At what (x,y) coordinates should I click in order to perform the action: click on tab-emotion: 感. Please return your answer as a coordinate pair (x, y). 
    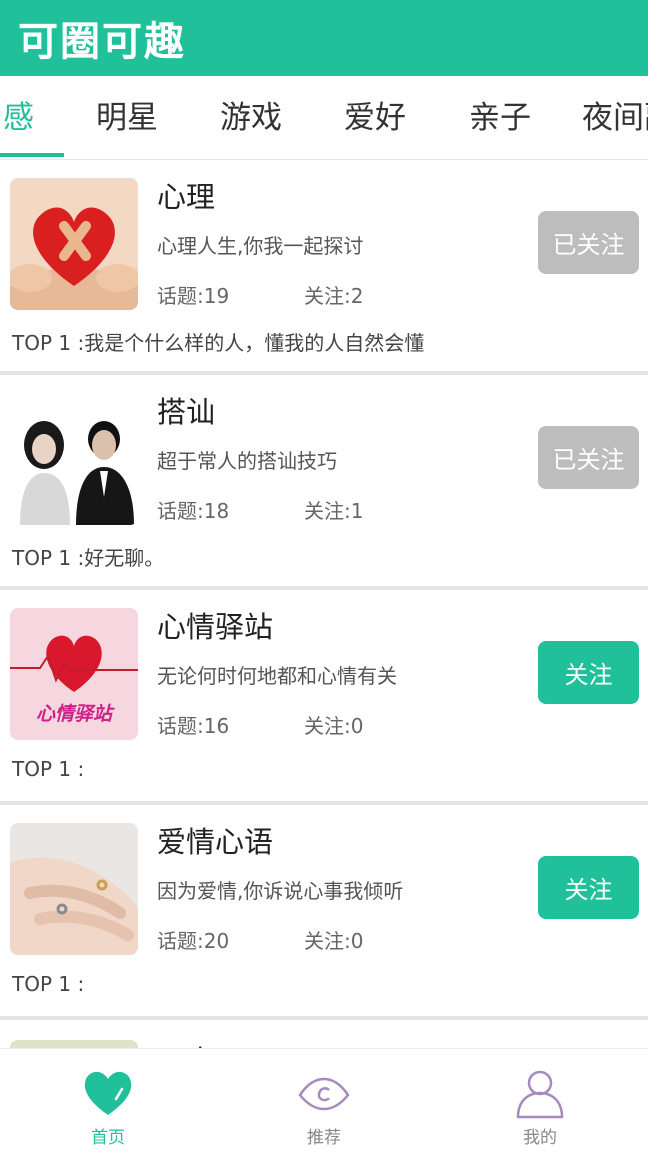
    Looking at the image, I should click on (18, 116).